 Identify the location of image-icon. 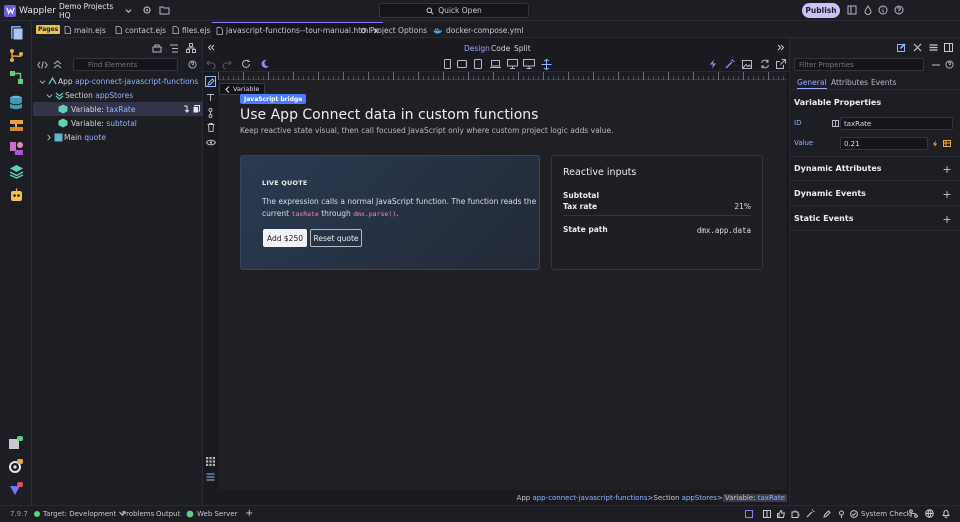
(747, 64).